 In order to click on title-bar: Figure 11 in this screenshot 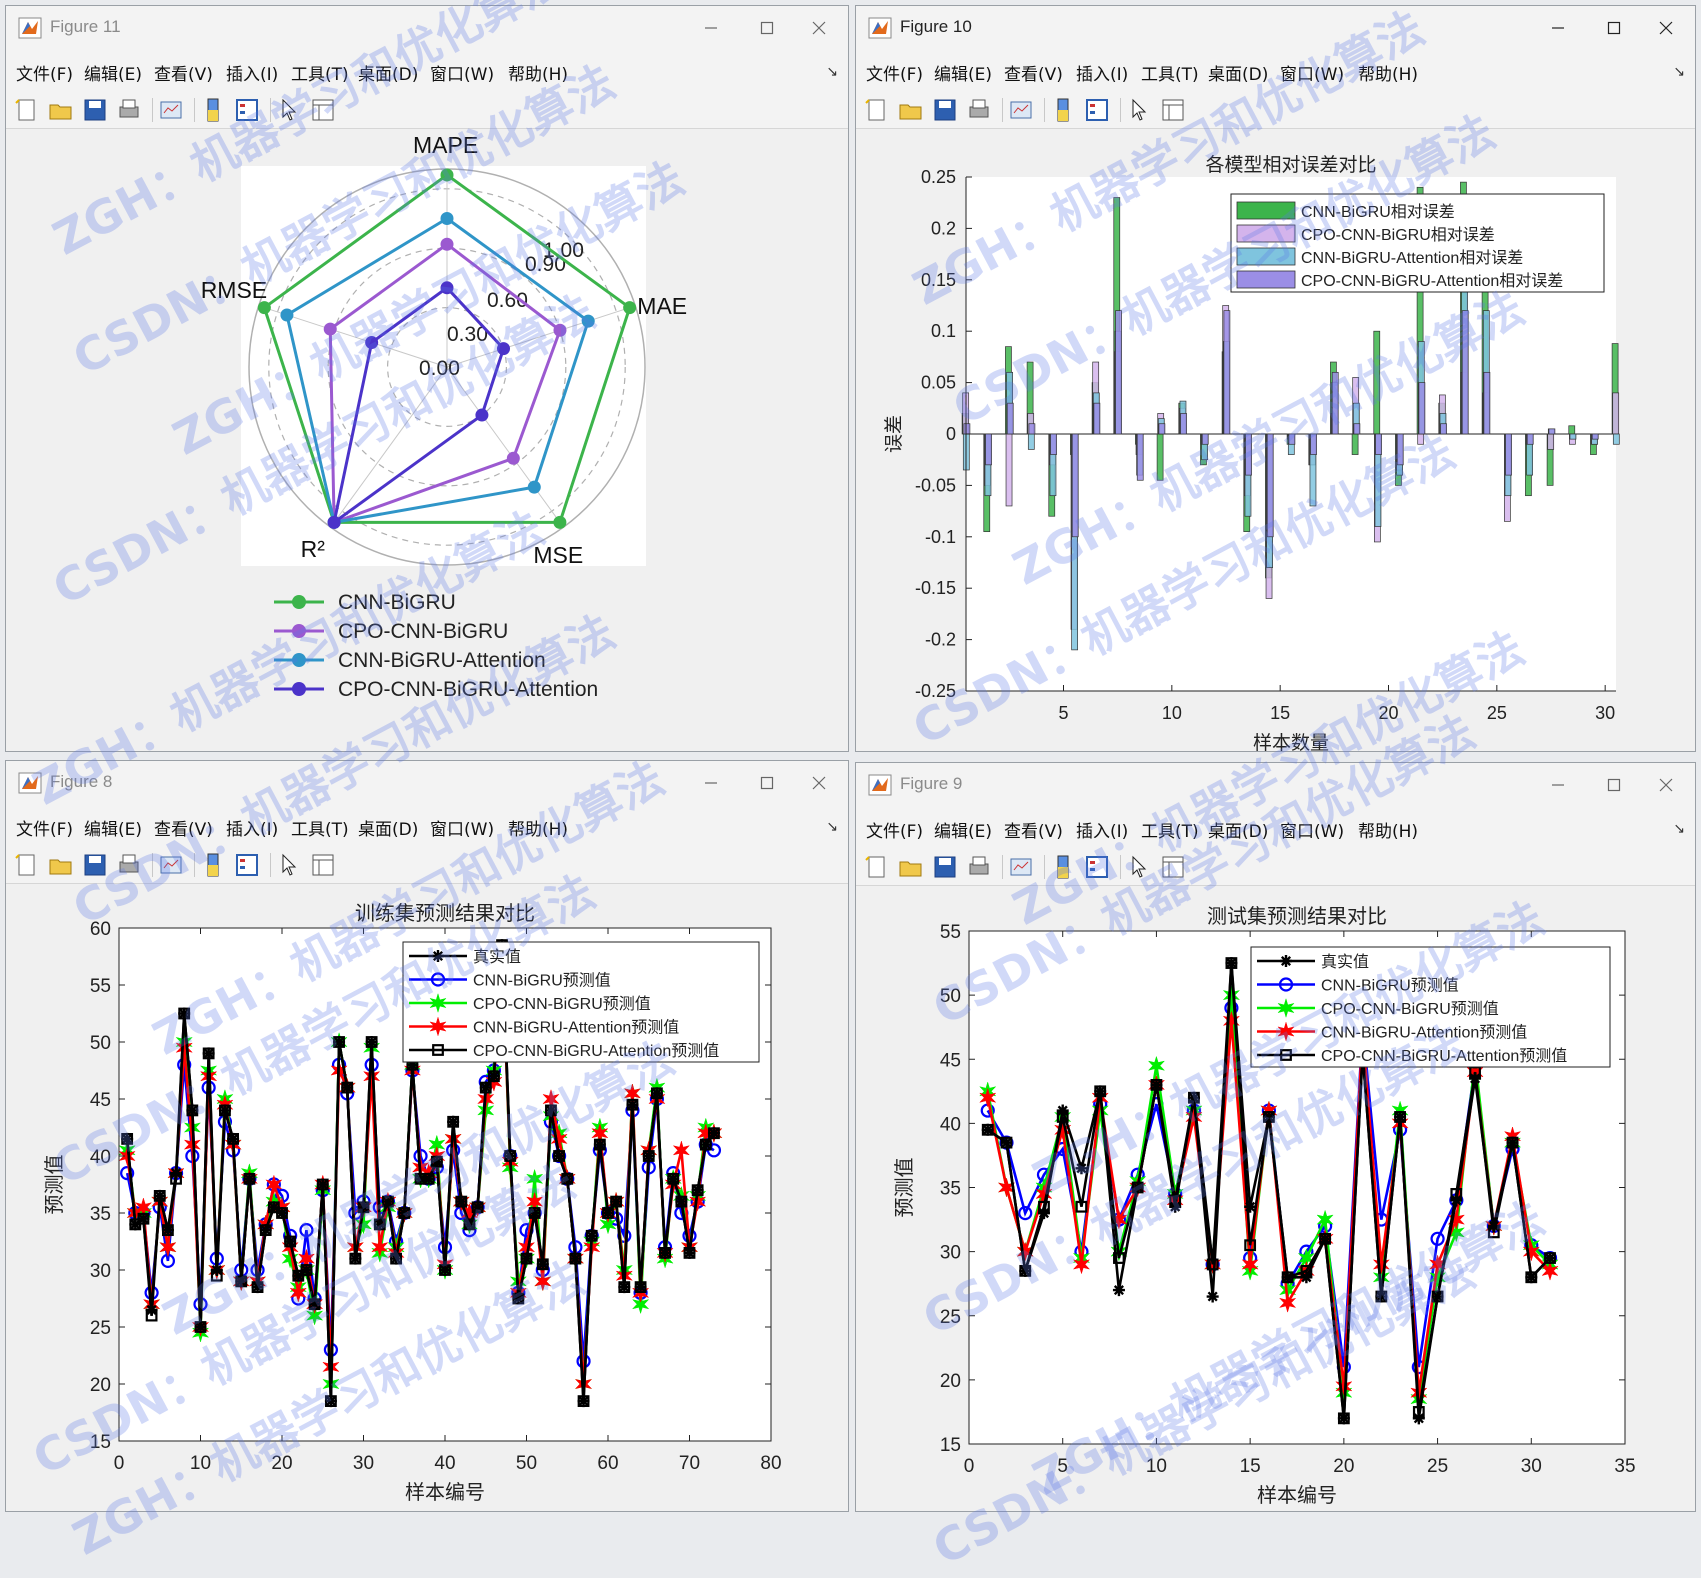, I will do `click(427, 28)`.